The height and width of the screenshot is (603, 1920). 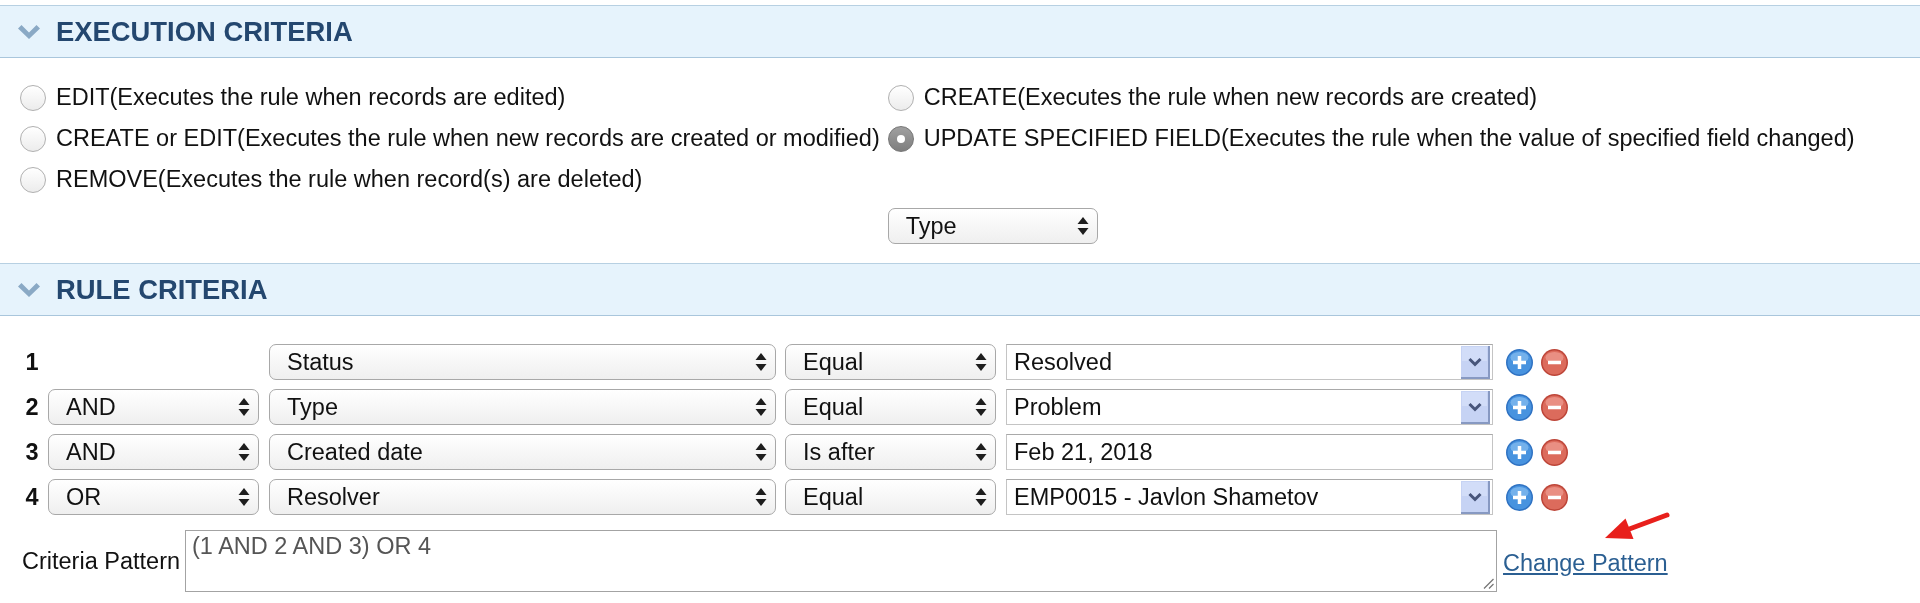 What do you see at coordinates (153, 497) in the screenshot?
I see `connector-dropdown: OR` at bounding box center [153, 497].